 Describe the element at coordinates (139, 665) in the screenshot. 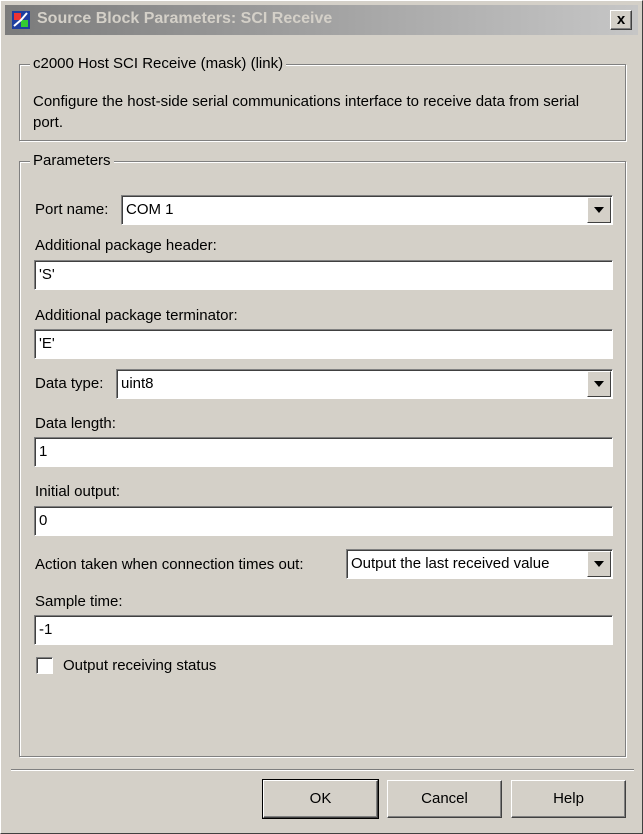

I see `output-status-label: Output receiving status` at that location.